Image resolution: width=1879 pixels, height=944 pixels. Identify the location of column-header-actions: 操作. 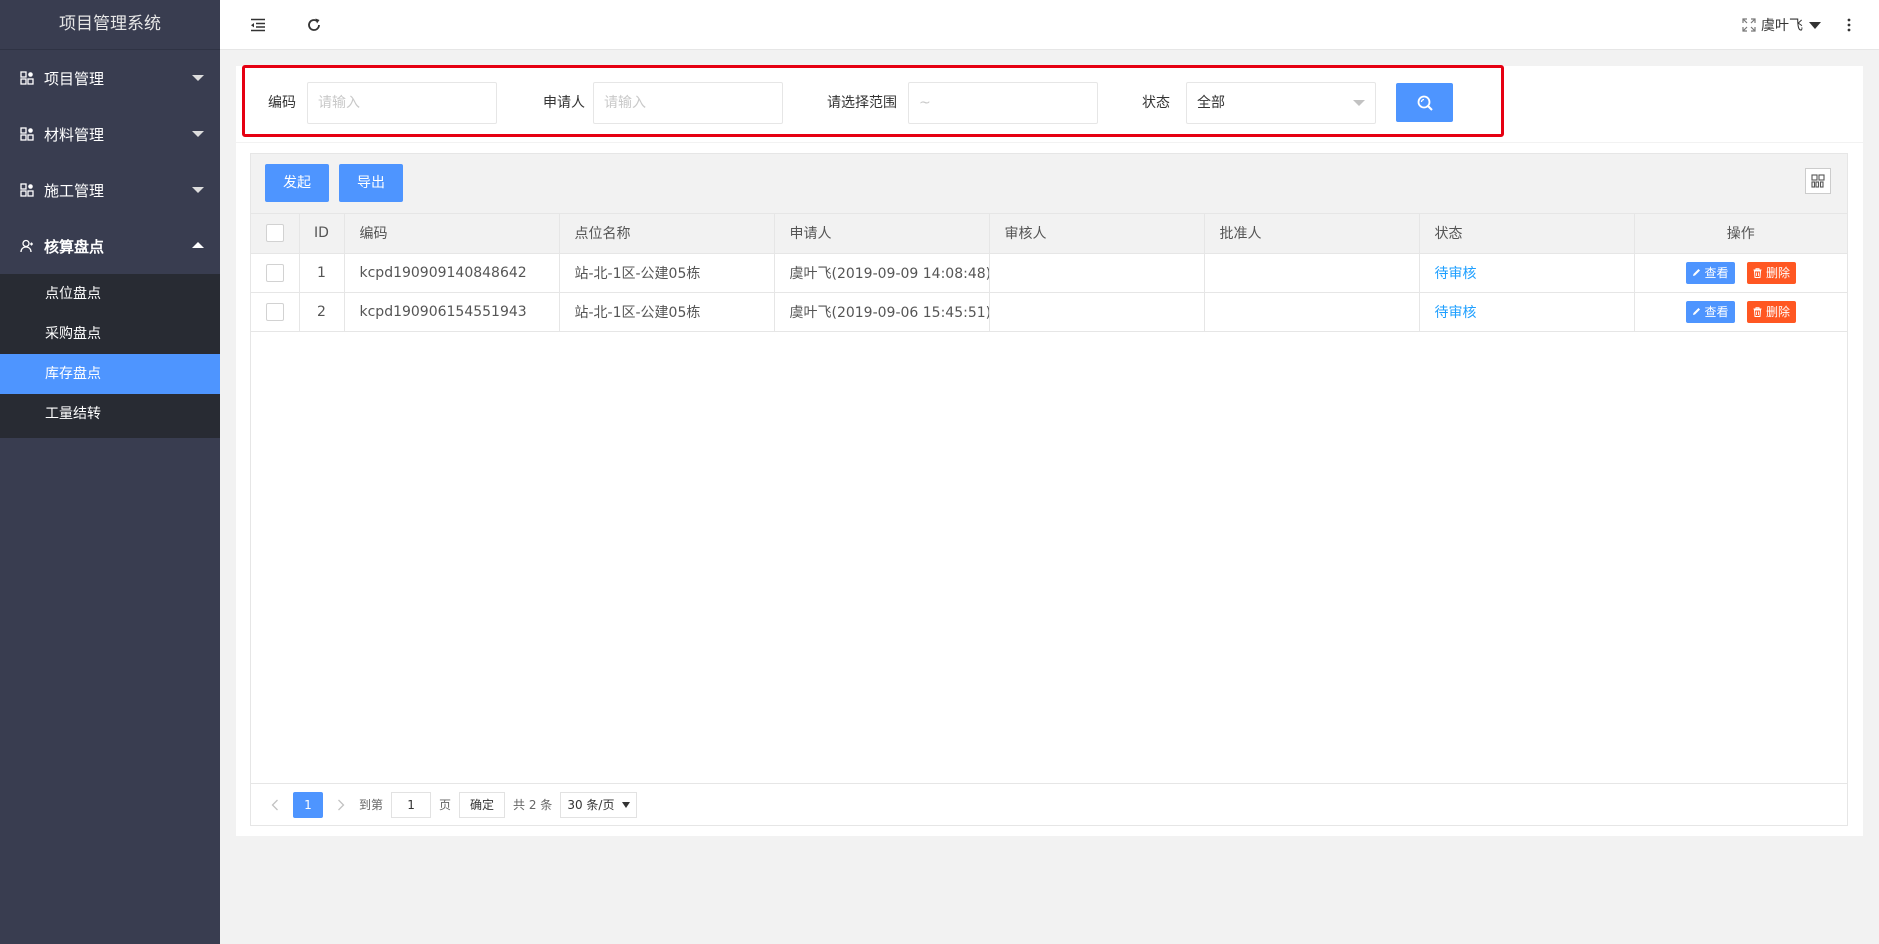
(1740, 234).